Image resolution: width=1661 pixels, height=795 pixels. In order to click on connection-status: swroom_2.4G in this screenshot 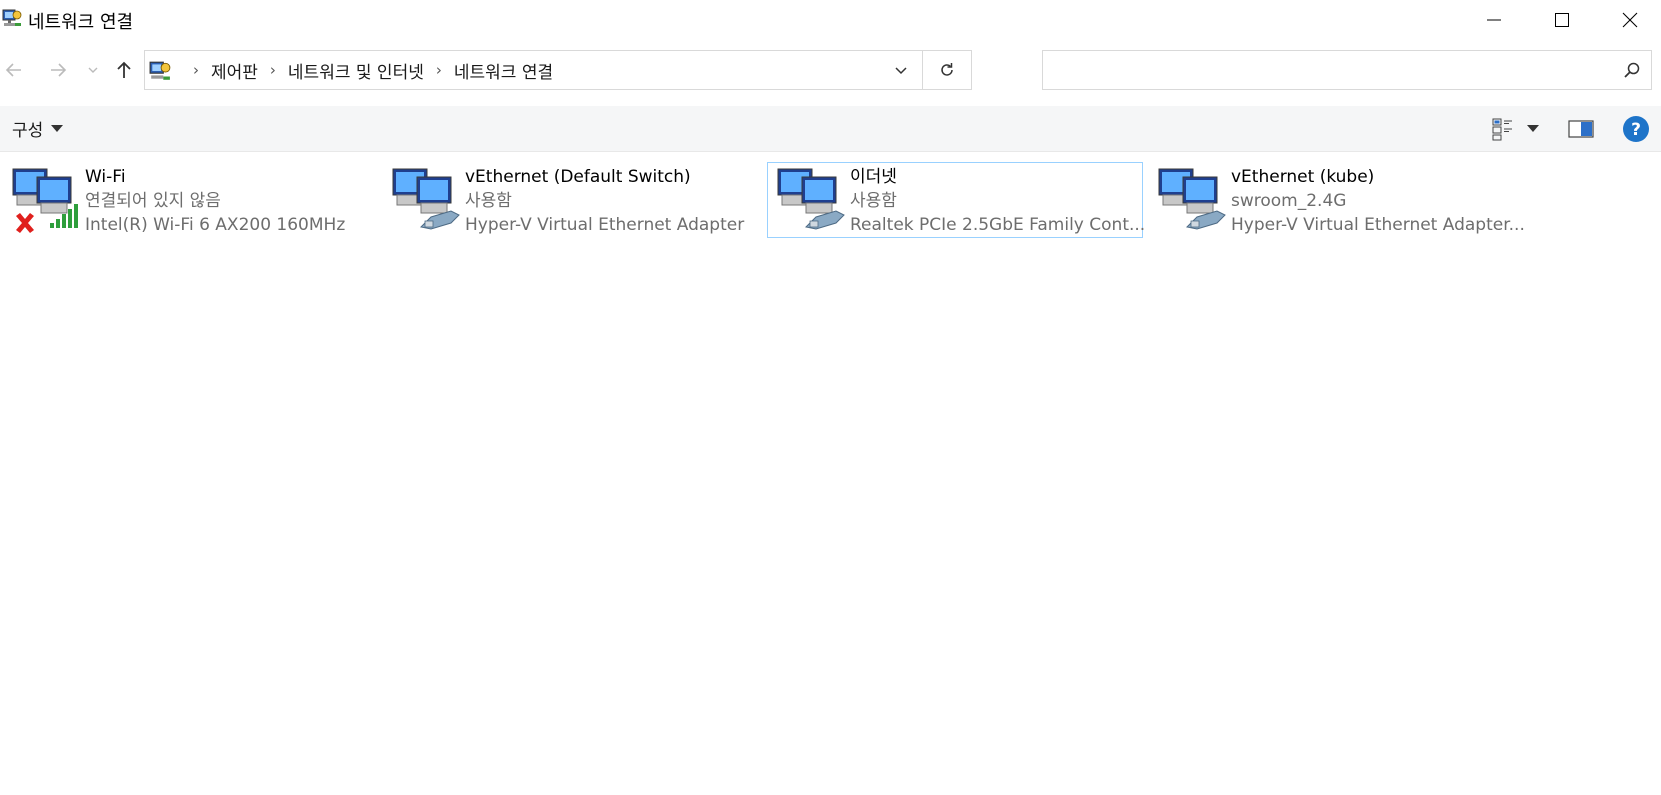, I will do `click(1289, 201)`.